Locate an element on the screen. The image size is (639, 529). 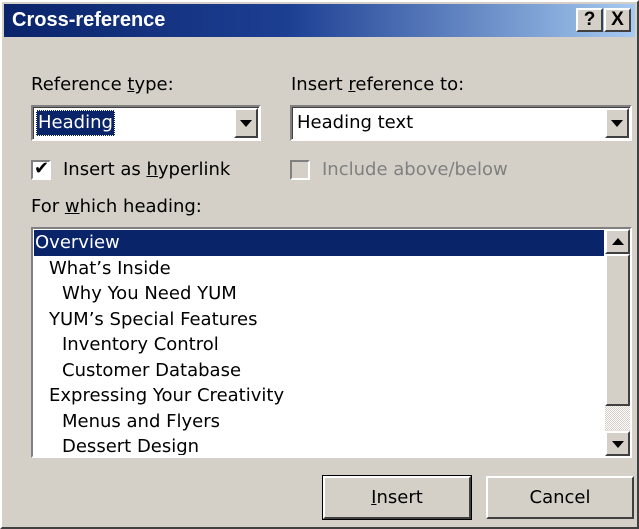
label-part: eference to: is located at coordinates (410, 84).